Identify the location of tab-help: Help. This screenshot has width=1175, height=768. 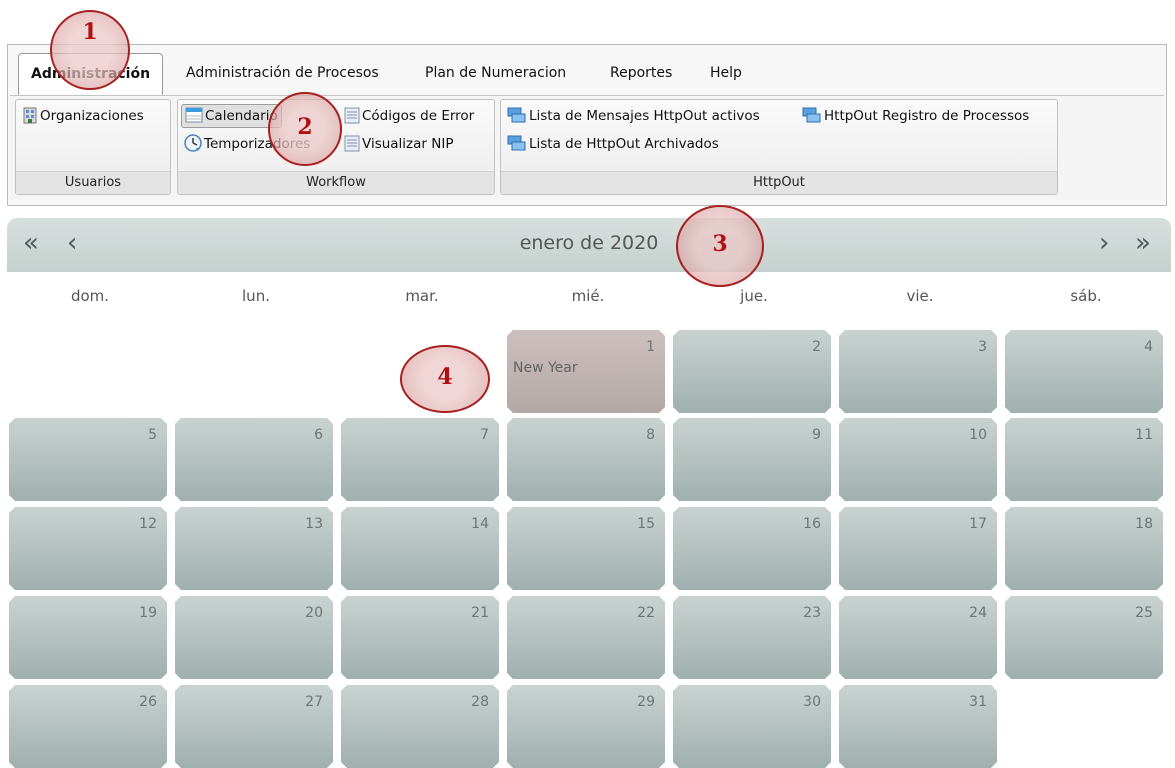
(726, 73).